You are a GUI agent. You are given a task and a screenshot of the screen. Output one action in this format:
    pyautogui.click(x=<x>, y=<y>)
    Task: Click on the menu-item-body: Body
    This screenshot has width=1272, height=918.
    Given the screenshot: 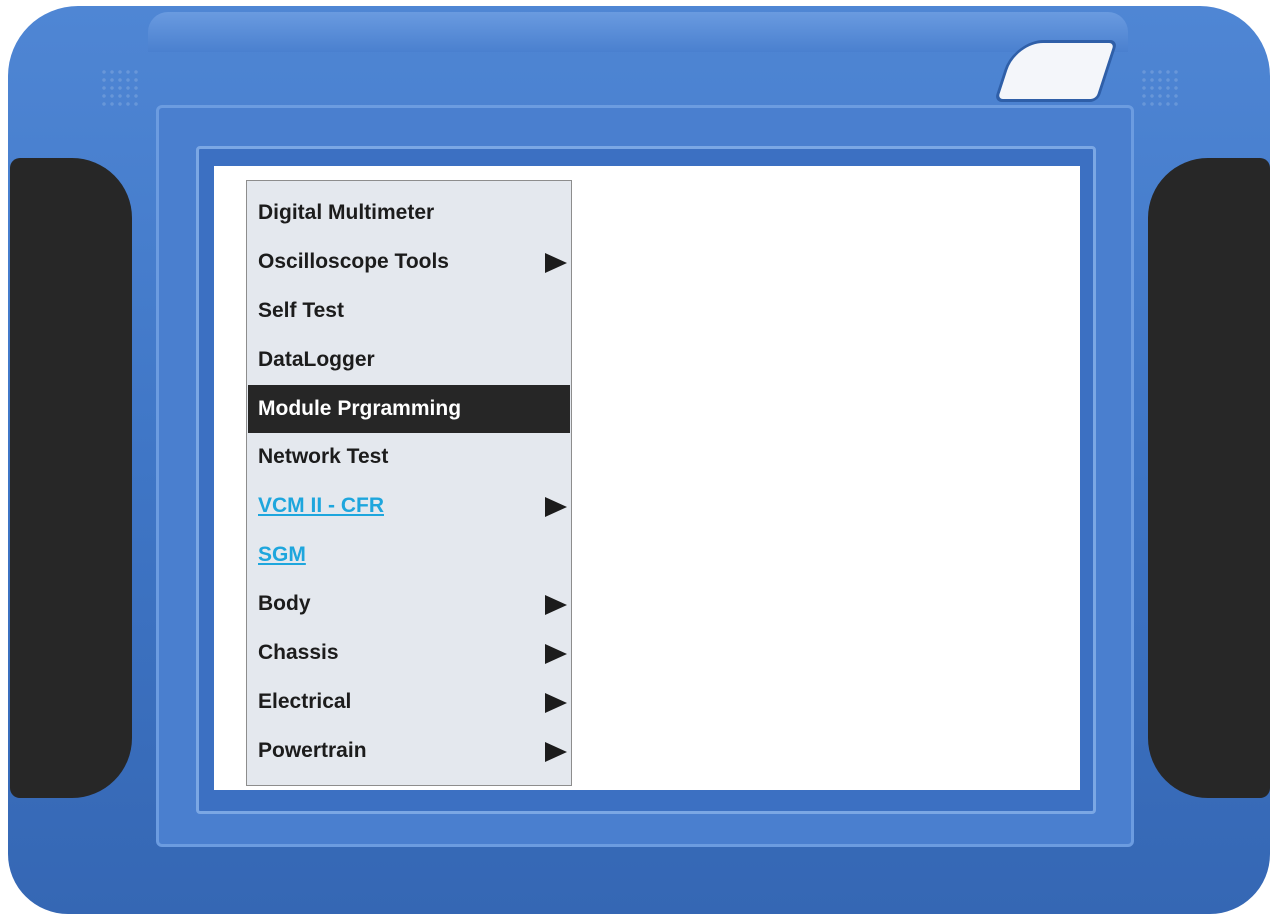 What is the action you would take?
    pyautogui.click(x=409, y=604)
    